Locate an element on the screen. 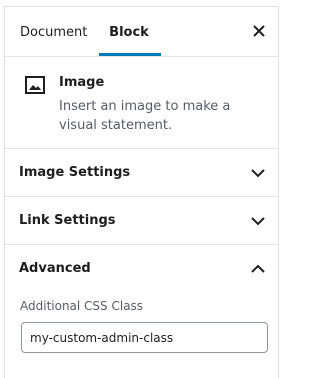 This screenshot has width=320, height=378. close-button is located at coordinates (259, 31).